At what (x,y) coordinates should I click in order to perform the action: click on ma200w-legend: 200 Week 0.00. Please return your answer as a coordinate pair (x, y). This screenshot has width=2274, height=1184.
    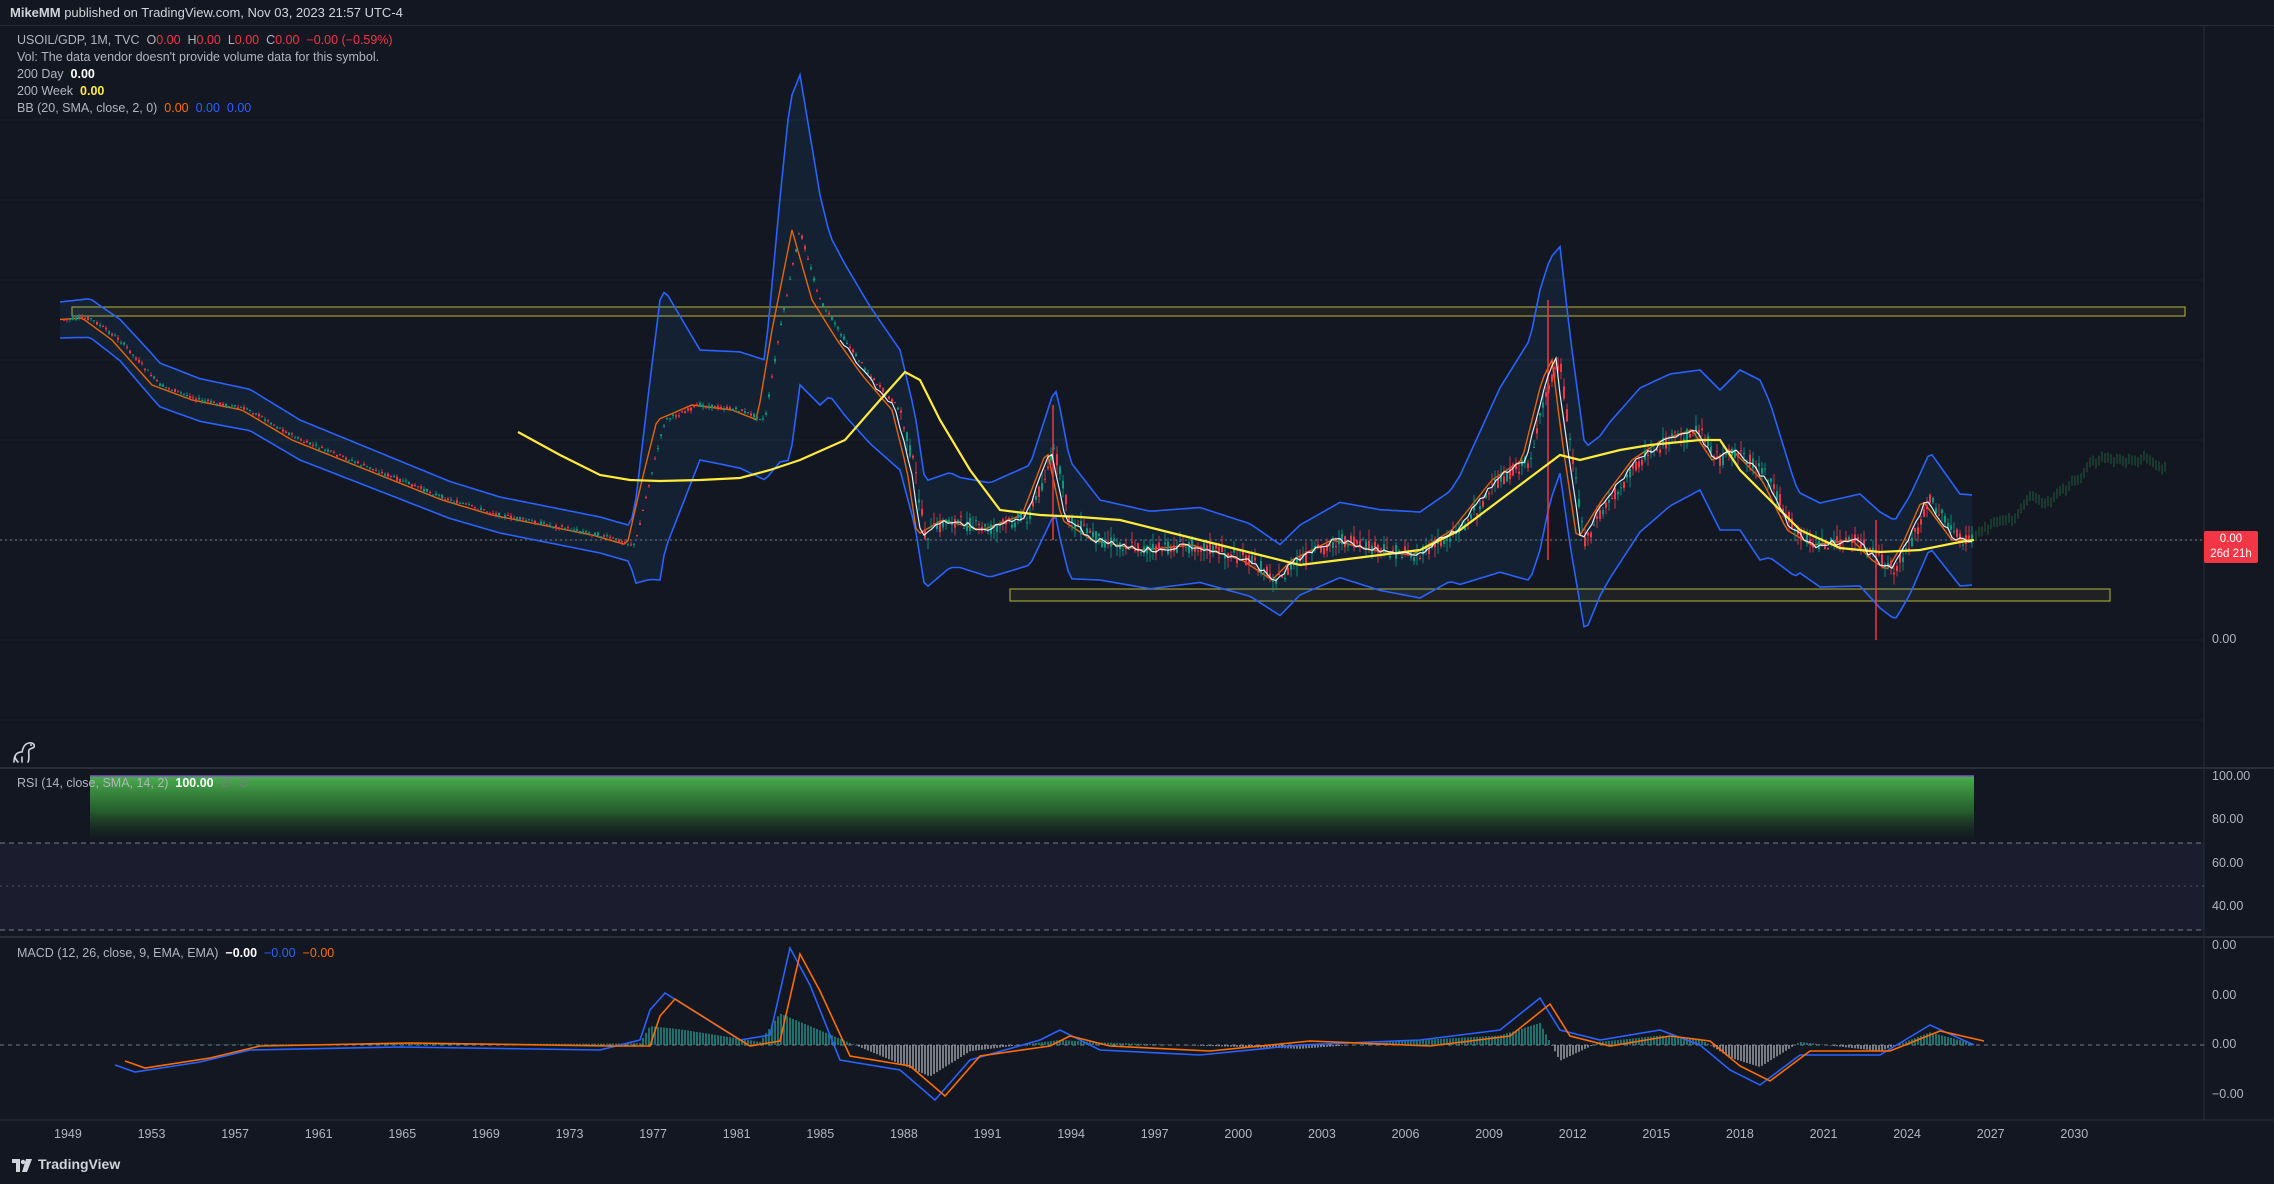
    Looking at the image, I should click on (60, 91).